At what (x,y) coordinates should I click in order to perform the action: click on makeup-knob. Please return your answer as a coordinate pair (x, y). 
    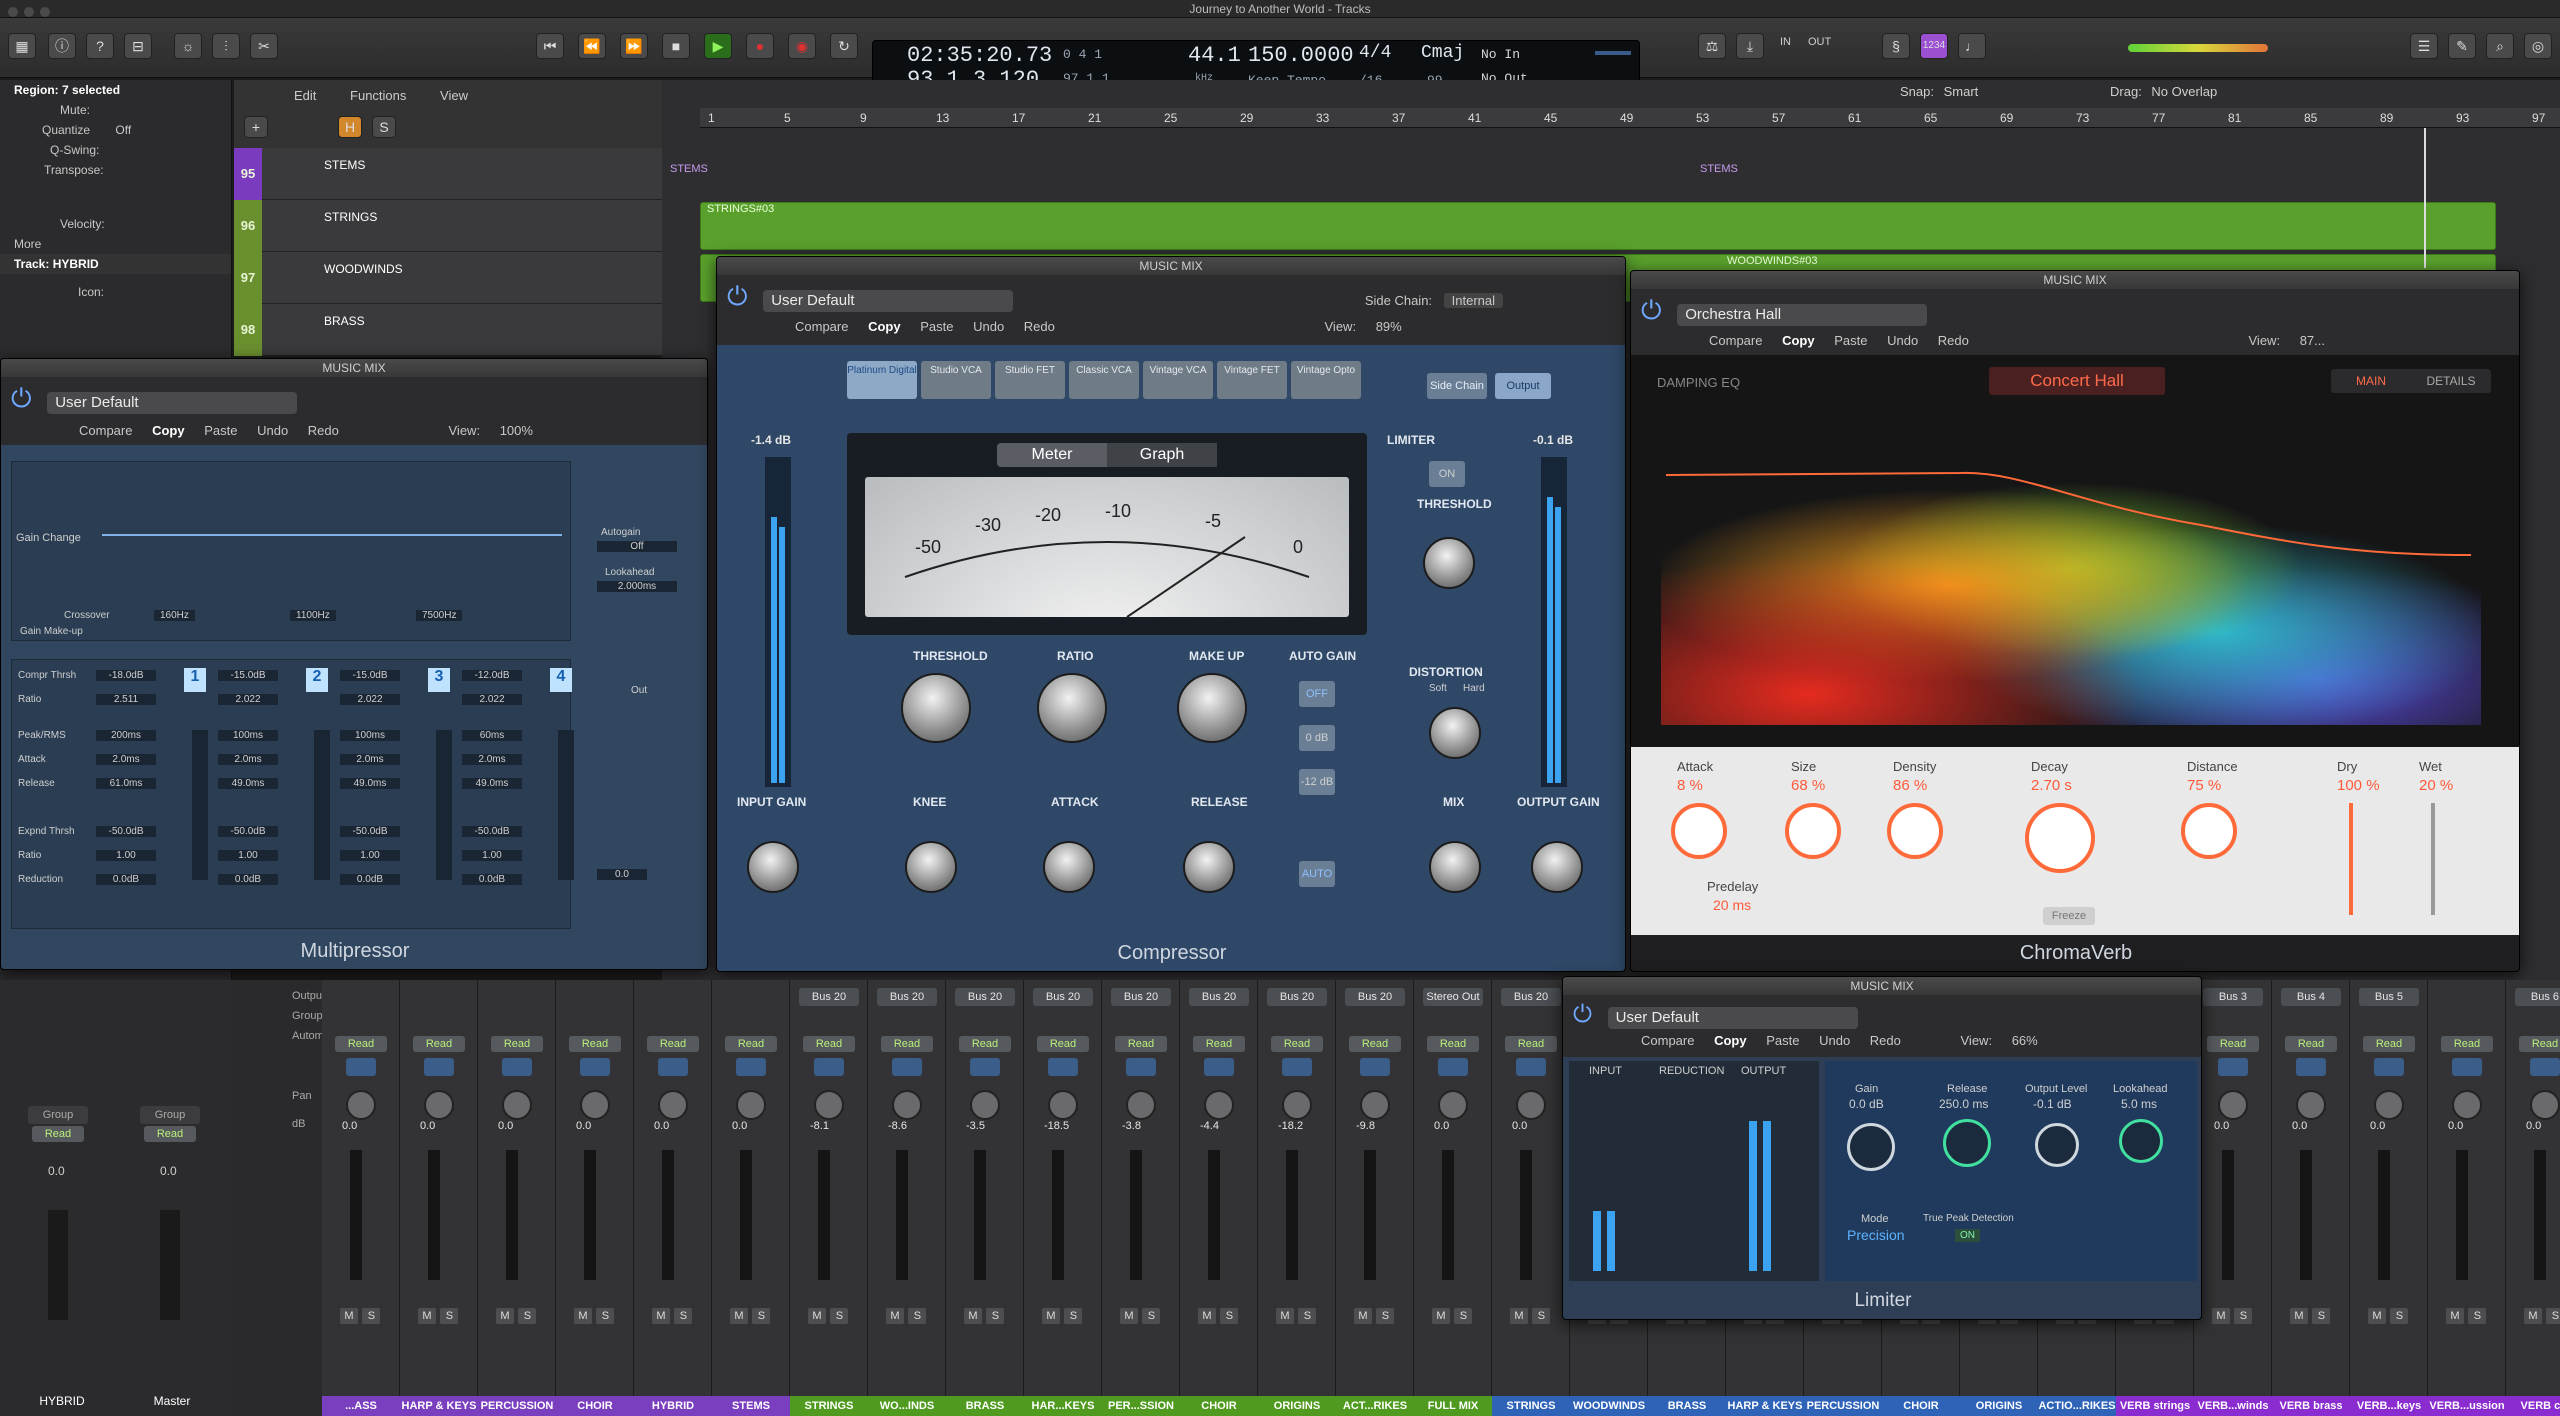
    Looking at the image, I should click on (1212, 708).